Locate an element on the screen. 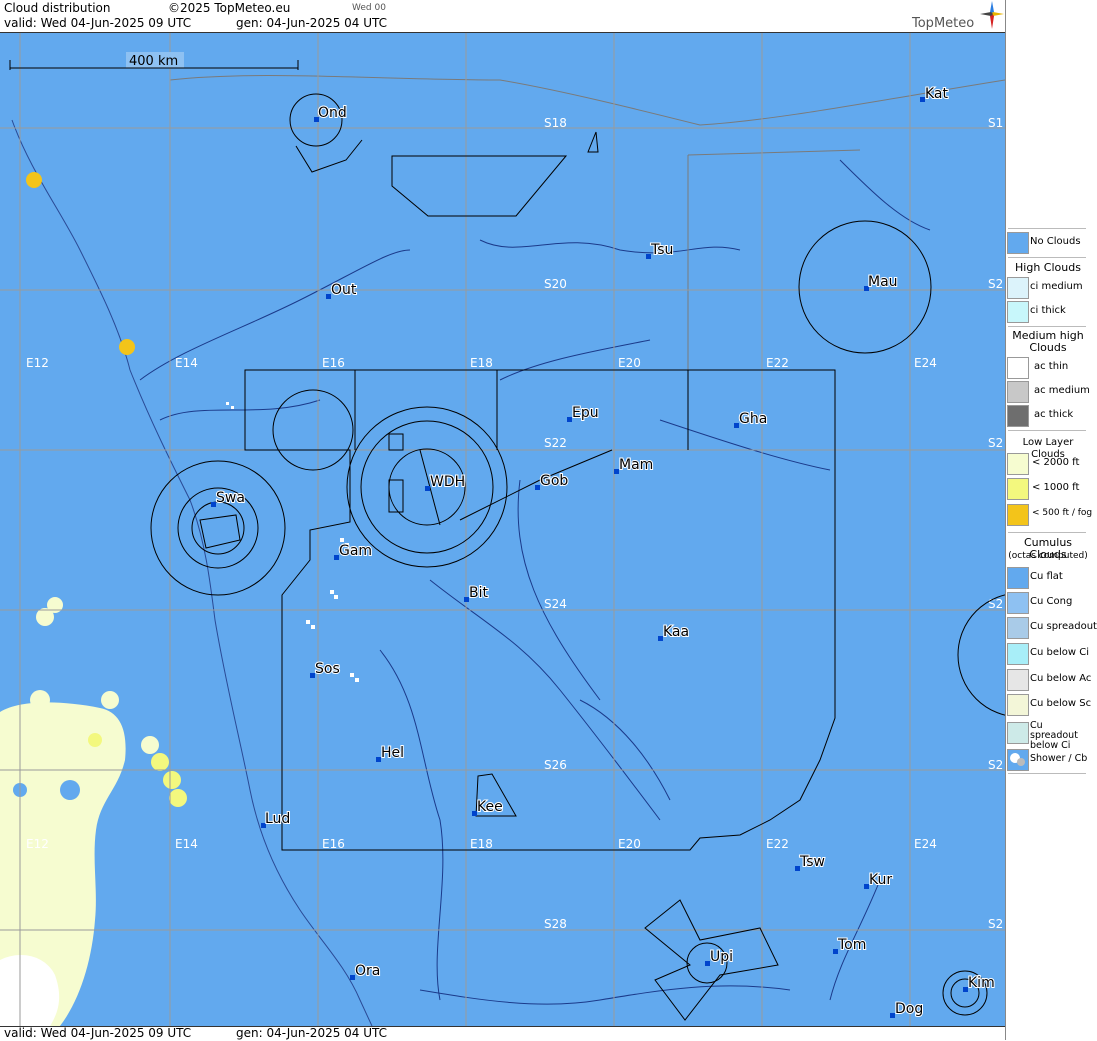 This screenshot has width=1097, height=1041. place-marker: Lud is located at coordinates (276, 819).